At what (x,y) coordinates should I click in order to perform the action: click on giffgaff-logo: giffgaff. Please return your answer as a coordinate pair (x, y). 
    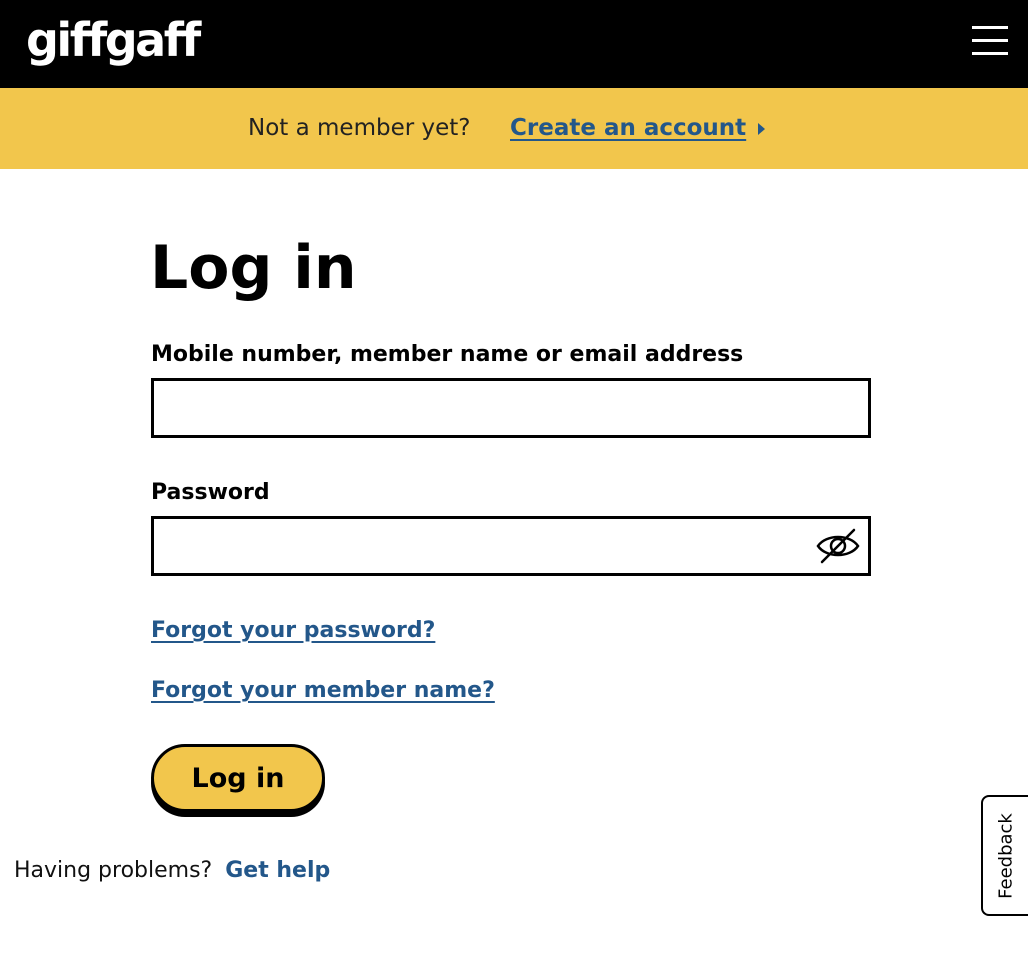
    Looking at the image, I should click on (113, 40).